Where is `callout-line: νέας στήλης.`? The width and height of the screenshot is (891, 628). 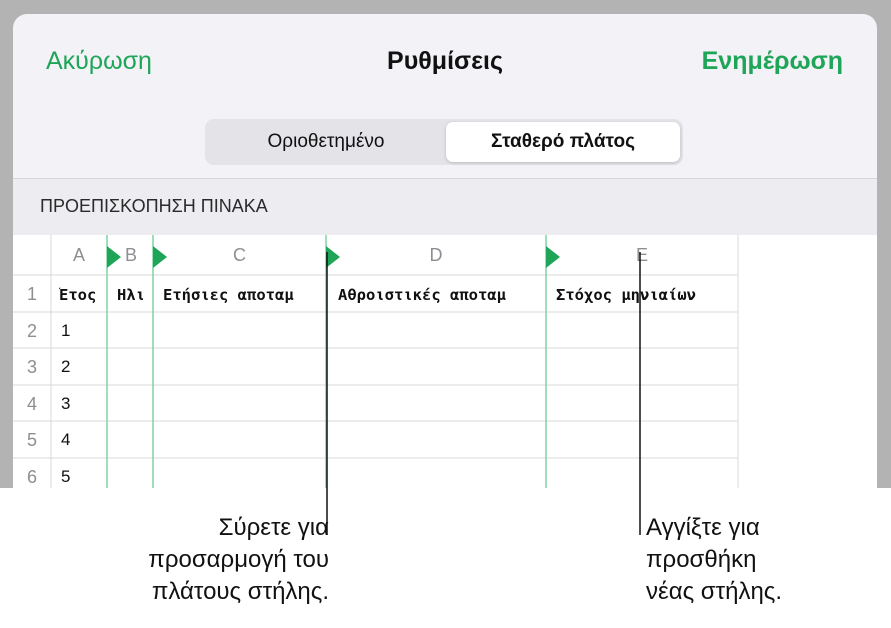 callout-line: νέας στήλης. is located at coordinates (714, 591).